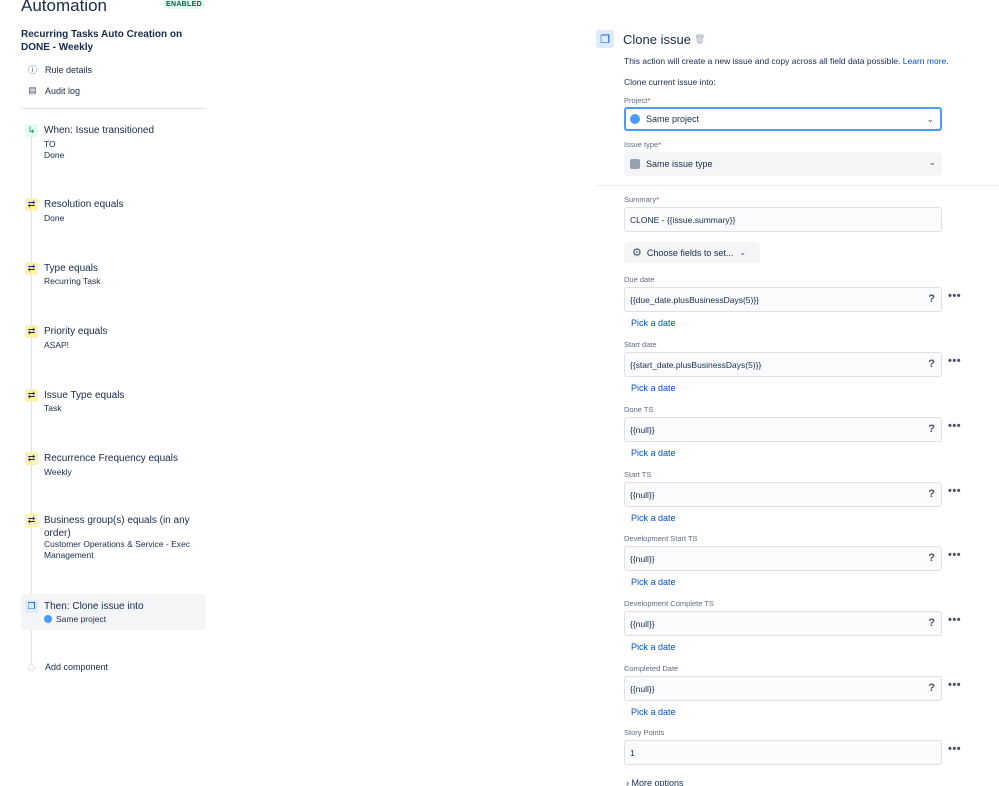 The height and width of the screenshot is (786, 999). I want to click on summary-input-value: CLONE - {{issue.summary}}, so click(683, 219).